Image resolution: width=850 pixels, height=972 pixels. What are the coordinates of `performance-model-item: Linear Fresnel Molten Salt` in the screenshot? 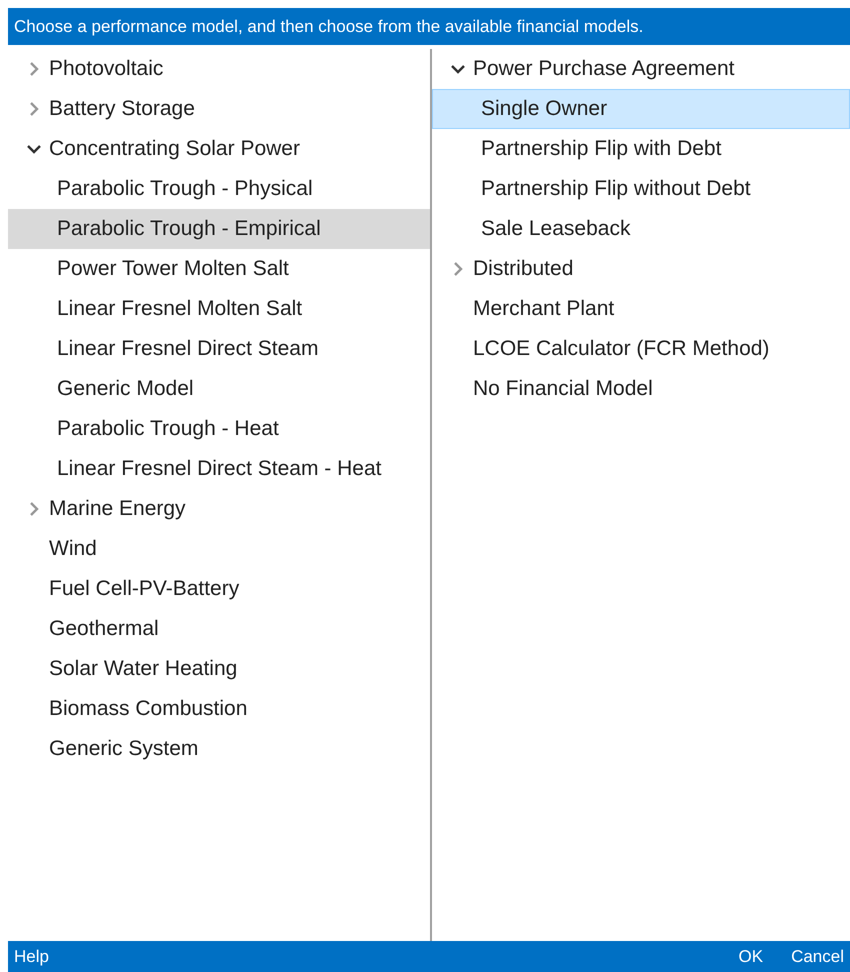 It's located at (219, 309).